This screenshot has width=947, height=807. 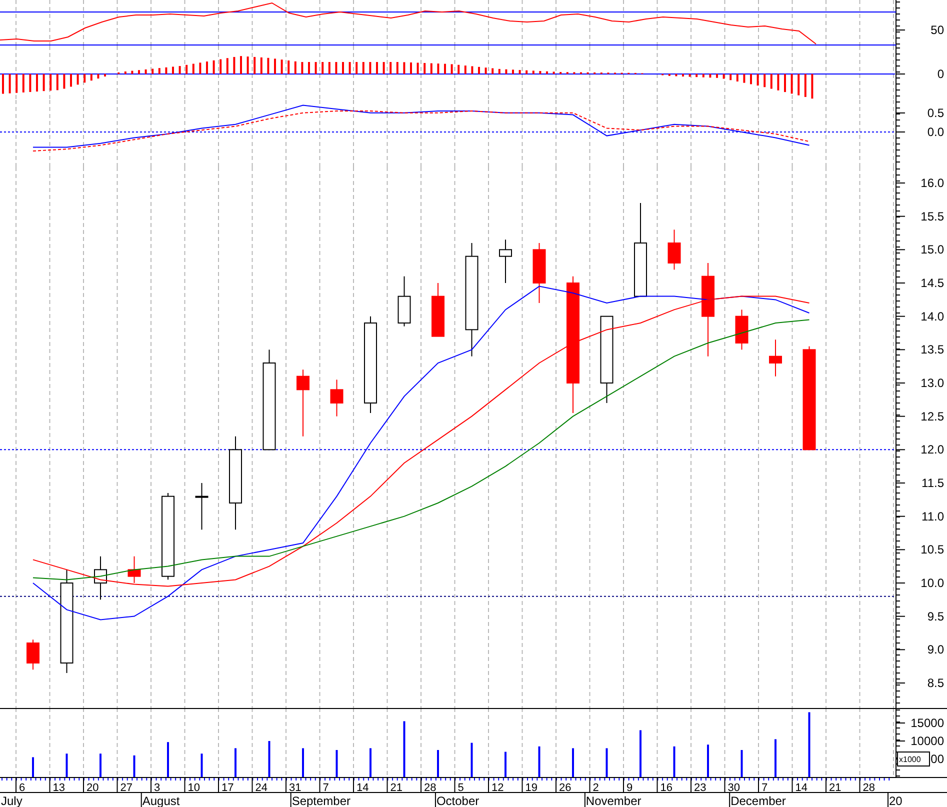 What do you see at coordinates (935, 649) in the screenshot?
I see `axis-label: 9.0` at bounding box center [935, 649].